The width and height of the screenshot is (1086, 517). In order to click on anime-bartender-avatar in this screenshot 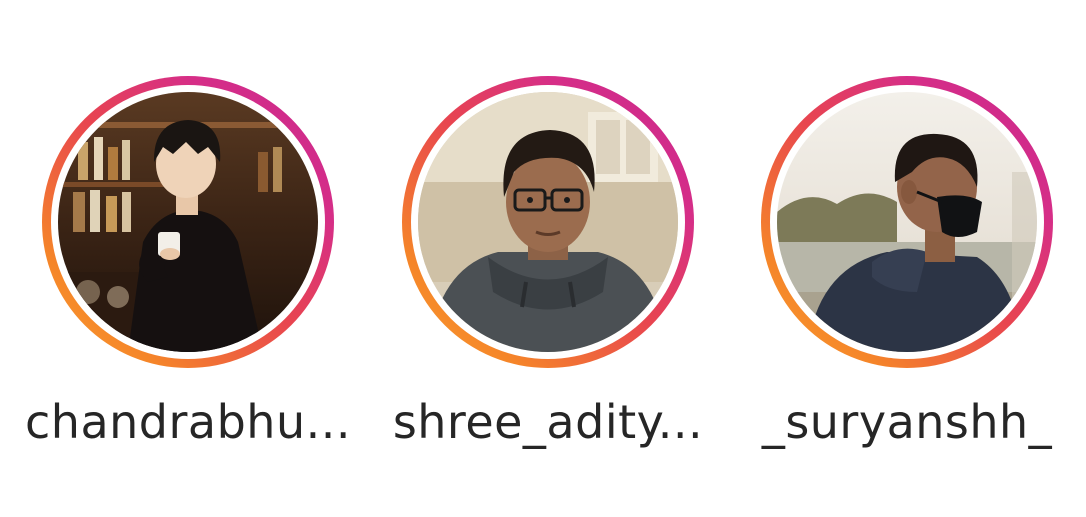, I will do `click(188, 222)`.